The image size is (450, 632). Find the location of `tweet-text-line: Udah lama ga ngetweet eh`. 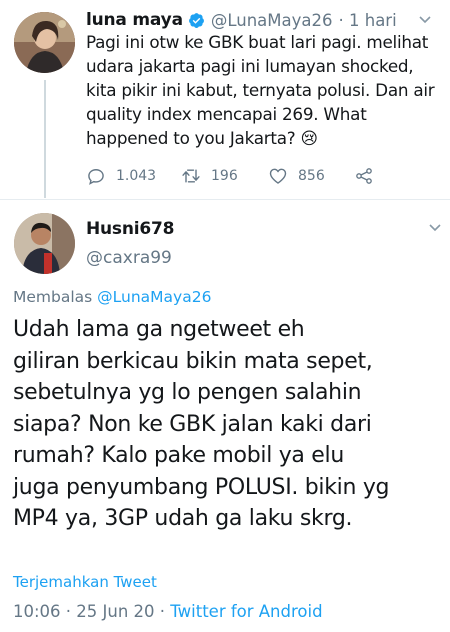

tweet-text-line: Udah lama ga ngetweet eh is located at coordinates (159, 329).